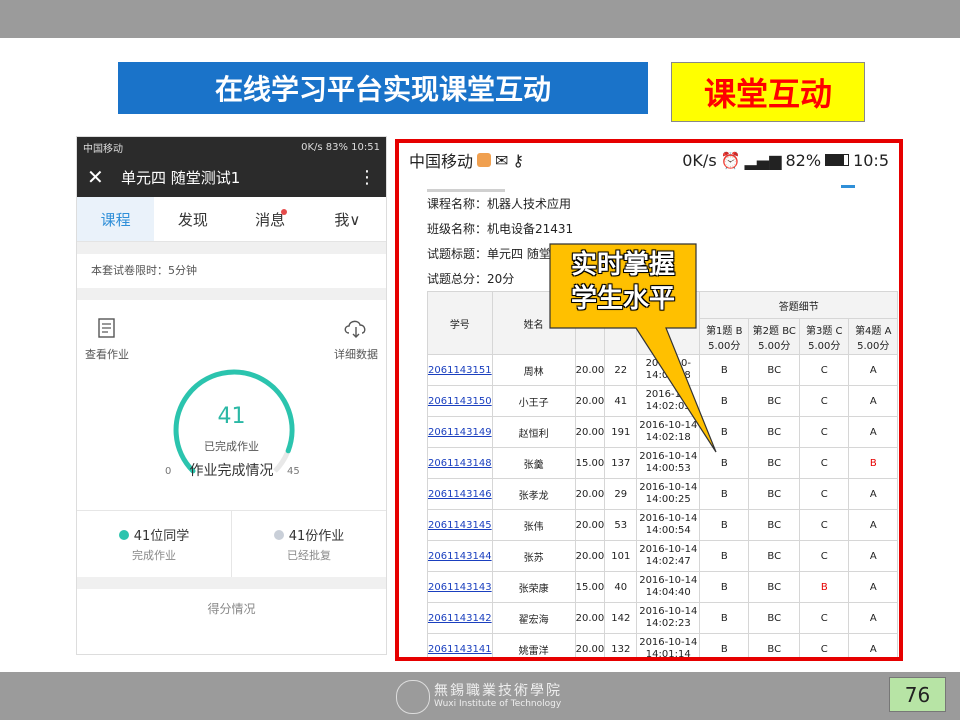 The height and width of the screenshot is (720, 960). I want to click on stat-completed: 41位同学 完成作业, so click(154, 544).